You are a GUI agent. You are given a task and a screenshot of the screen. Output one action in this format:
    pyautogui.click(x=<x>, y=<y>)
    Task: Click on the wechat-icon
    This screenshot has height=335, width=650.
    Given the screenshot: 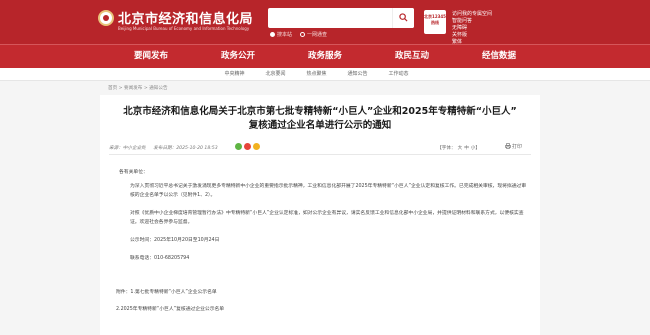 What is the action you would take?
    pyautogui.click(x=238, y=146)
    